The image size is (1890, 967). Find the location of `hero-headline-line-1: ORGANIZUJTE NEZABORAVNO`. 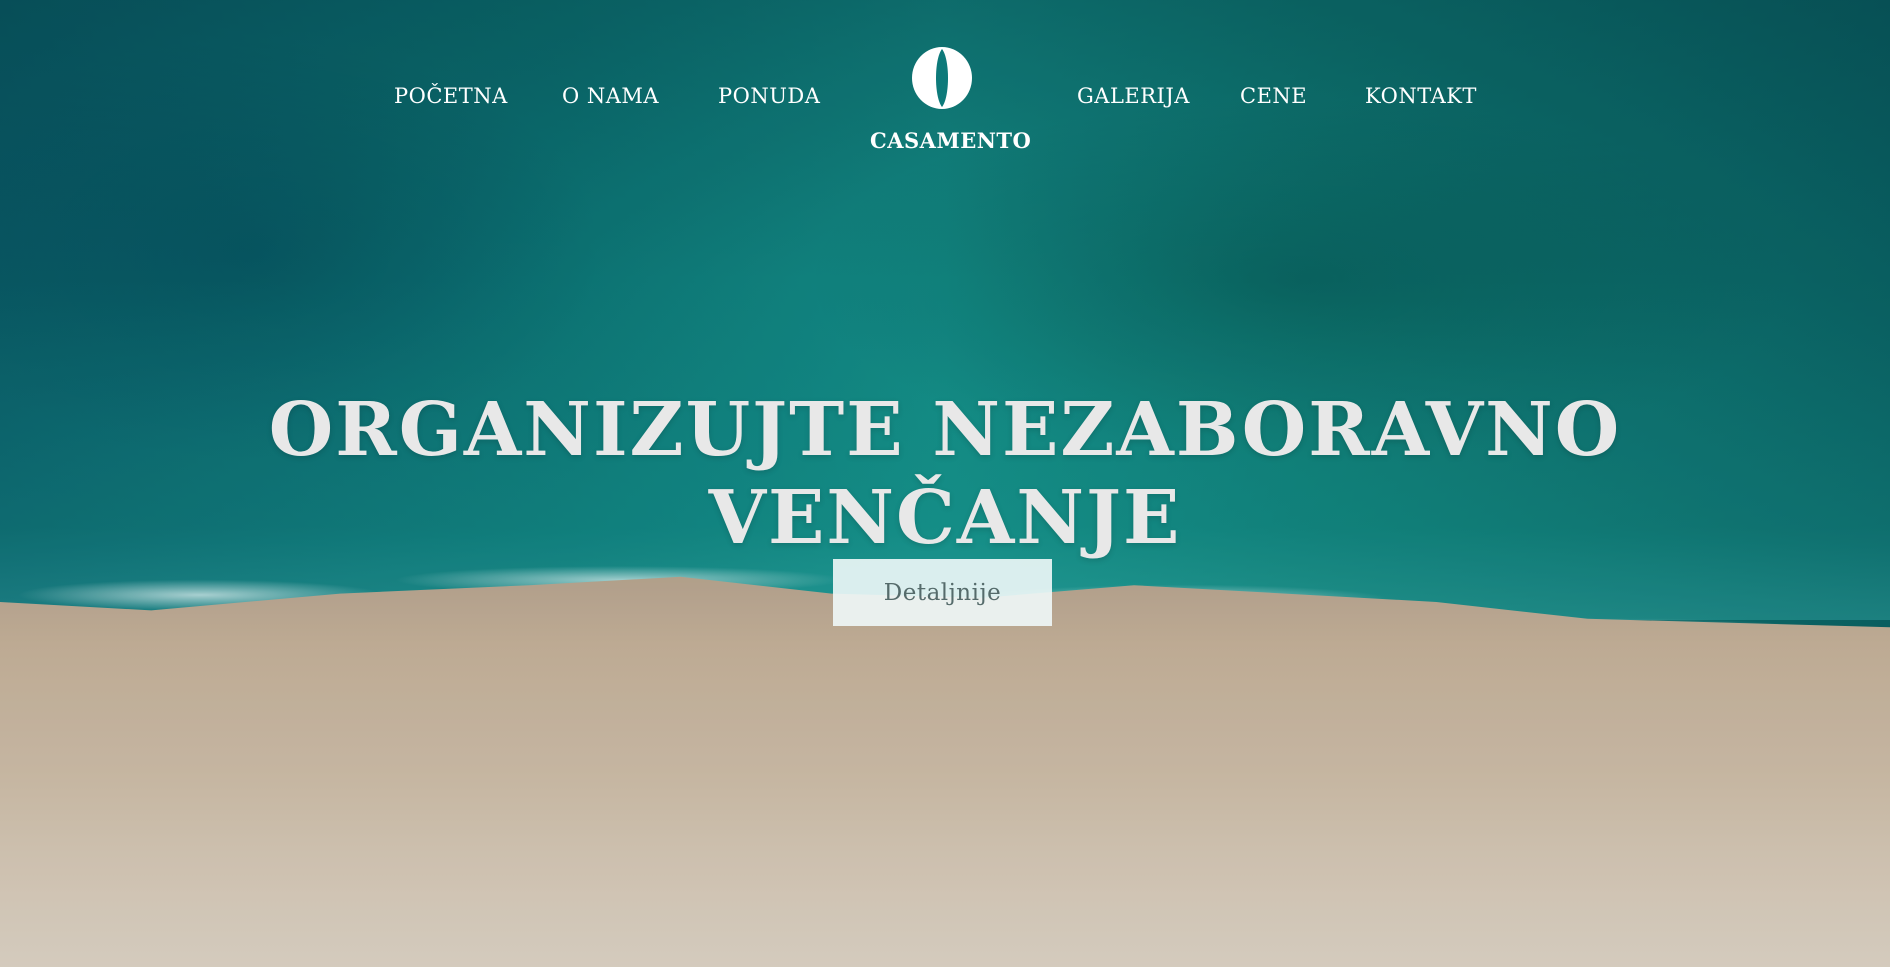

hero-headline-line-1: ORGANIZUJTE NEZABORAVNO is located at coordinates (945, 429).